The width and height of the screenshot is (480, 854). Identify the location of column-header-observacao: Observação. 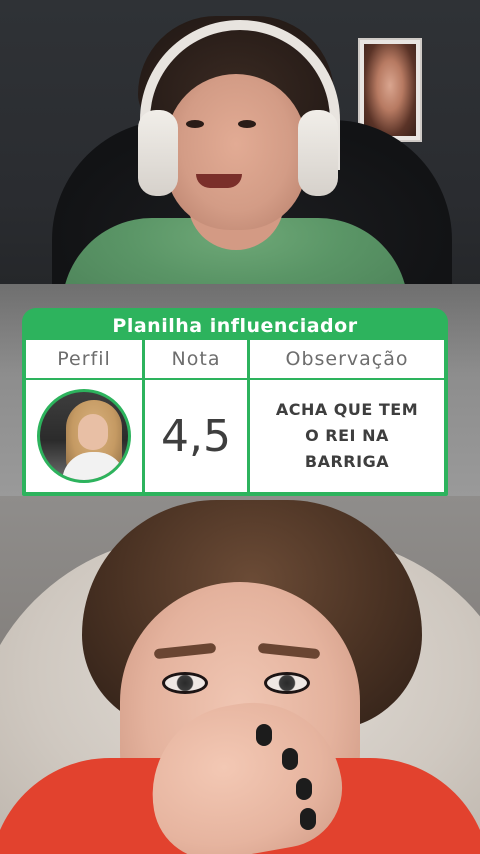
(347, 359).